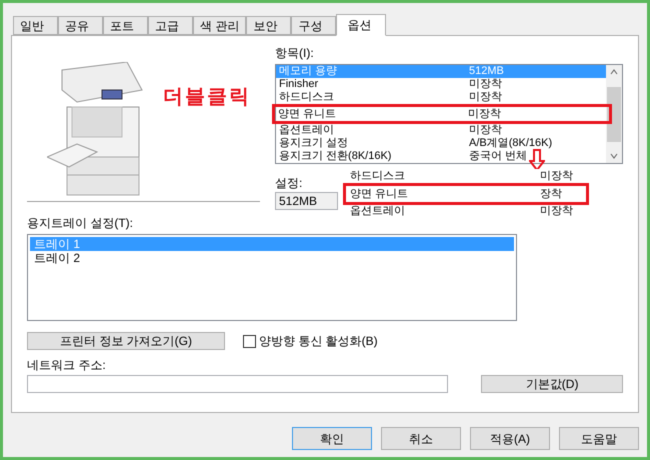 This screenshot has width=650, height=460. I want to click on tab: 구성, so click(313, 25).